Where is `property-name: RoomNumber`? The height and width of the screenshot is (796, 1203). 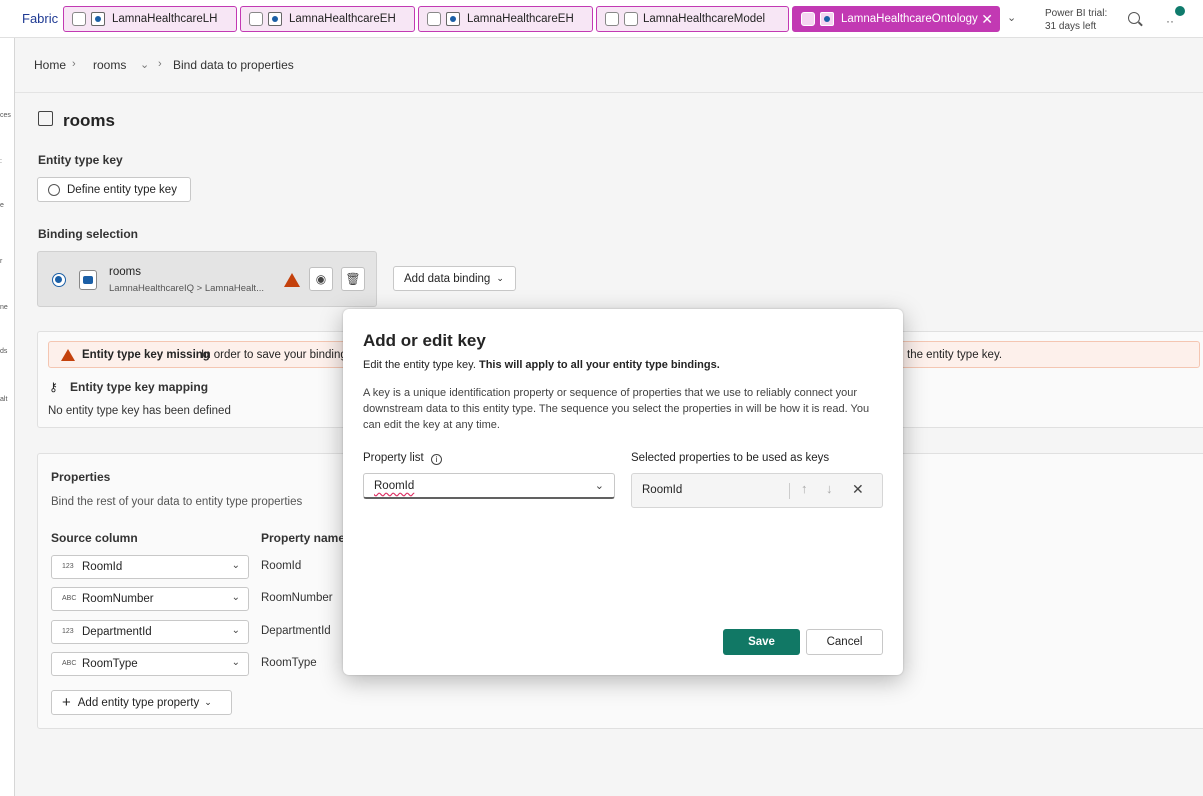 property-name: RoomNumber is located at coordinates (297, 598).